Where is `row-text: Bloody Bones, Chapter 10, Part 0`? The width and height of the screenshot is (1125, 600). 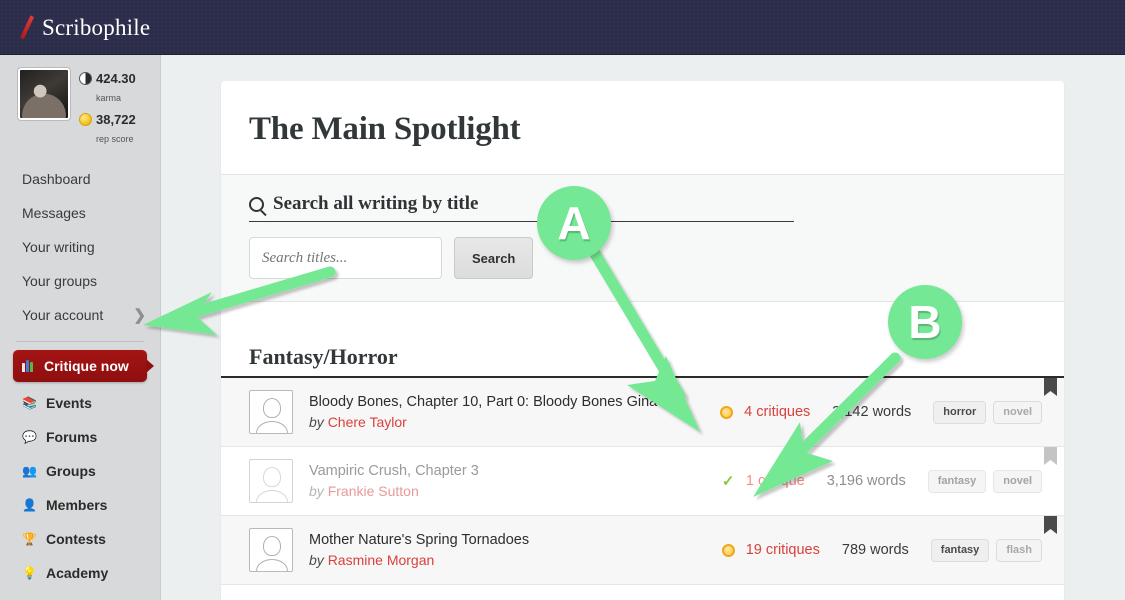
row-text: Bloody Bones, Chapter 10, Part 0 is located at coordinates (514, 412).